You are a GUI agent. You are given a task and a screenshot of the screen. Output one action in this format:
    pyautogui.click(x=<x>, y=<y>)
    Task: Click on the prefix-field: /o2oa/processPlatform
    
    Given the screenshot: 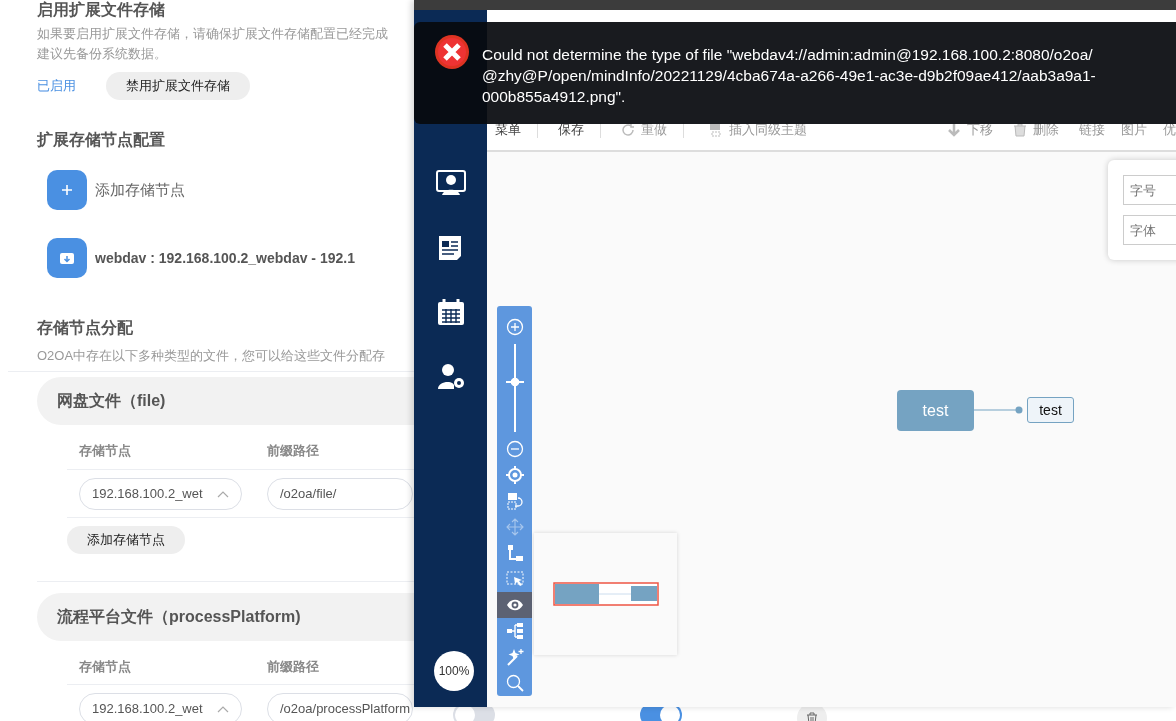 What is the action you would take?
    pyautogui.click(x=340, y=707)
    